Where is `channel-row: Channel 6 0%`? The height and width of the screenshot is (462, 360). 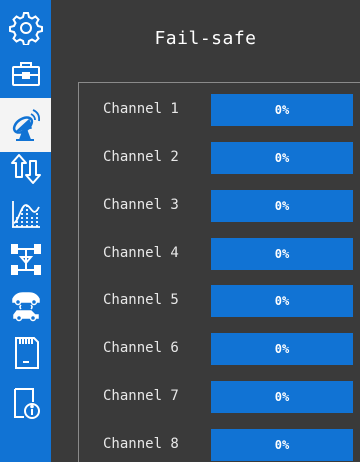 channel-row: Channel 6 0% is located at coordinates (219, 349).